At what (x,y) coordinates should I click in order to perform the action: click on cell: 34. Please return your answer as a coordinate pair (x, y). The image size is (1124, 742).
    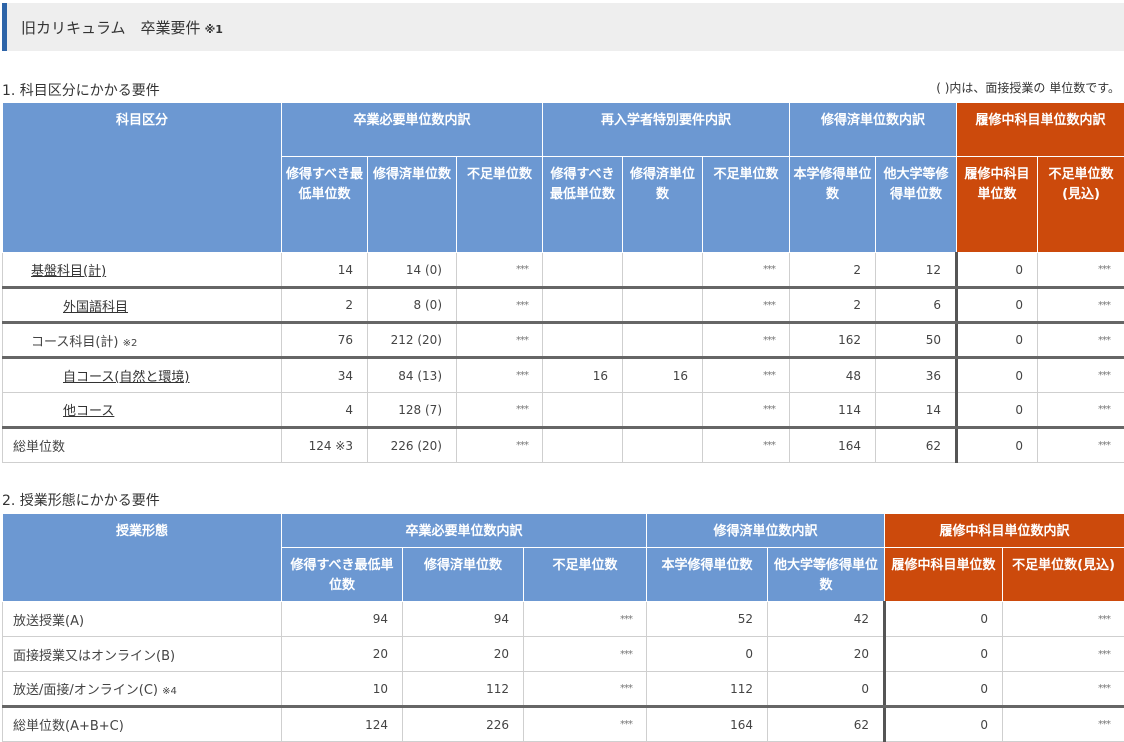
    Looking at the image, I should click on (324, 375).